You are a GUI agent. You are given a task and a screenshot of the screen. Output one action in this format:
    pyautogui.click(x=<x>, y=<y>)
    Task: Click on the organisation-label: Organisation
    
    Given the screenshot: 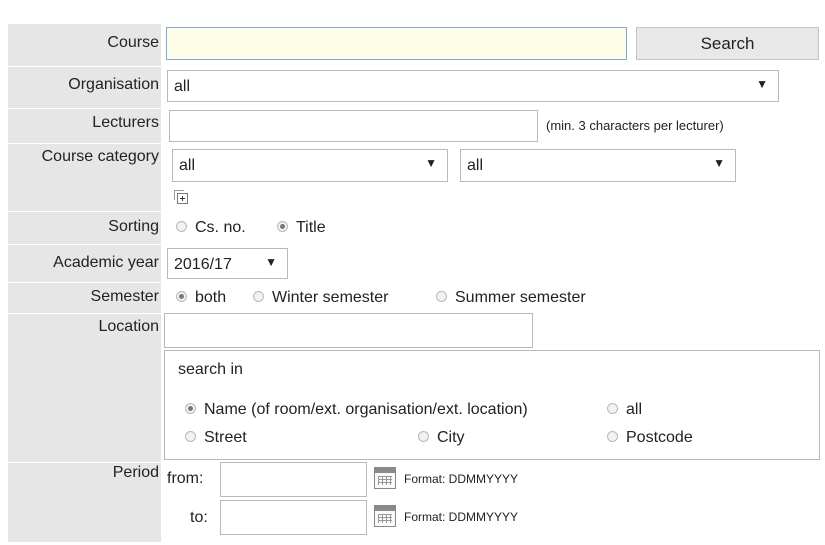 What is the action you would take?
    pyautogui.click(x=113, y=84)
    